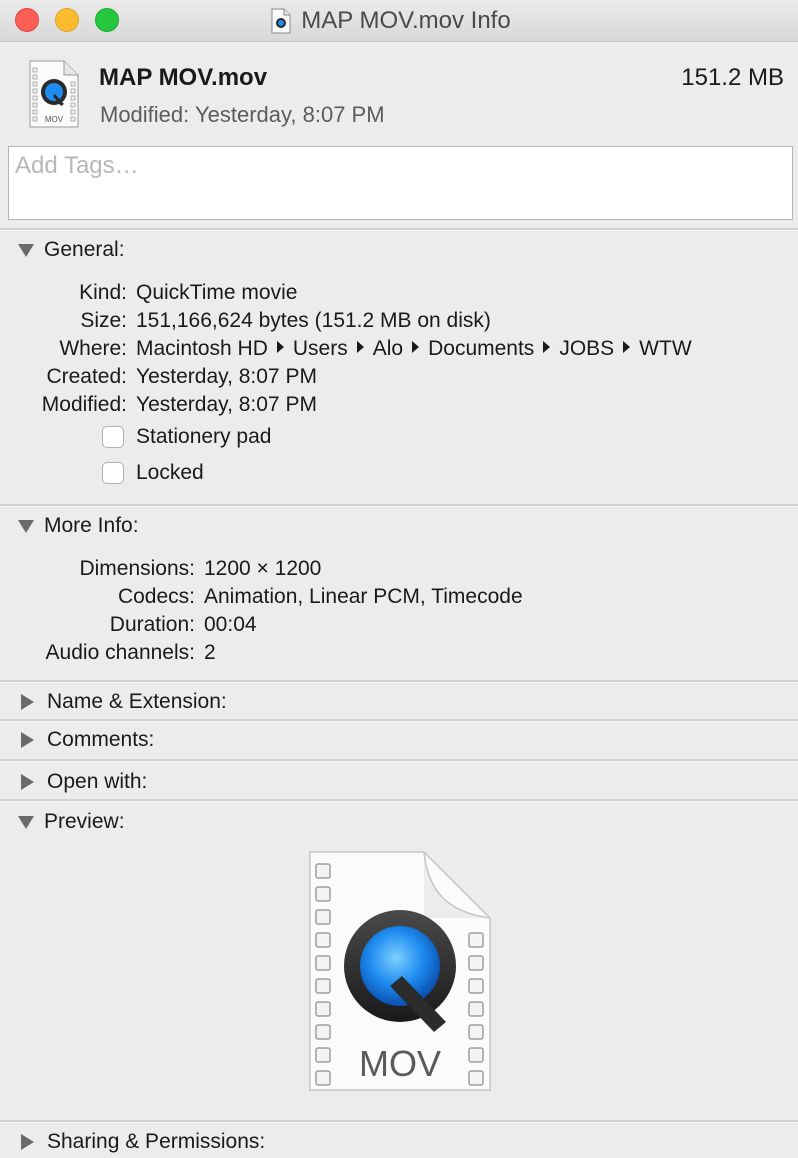 The image size is (798, 1158). Describe the element at coordinates (101, 739) in the screenshot. I see `section-comments-title: Comments:` at that location.